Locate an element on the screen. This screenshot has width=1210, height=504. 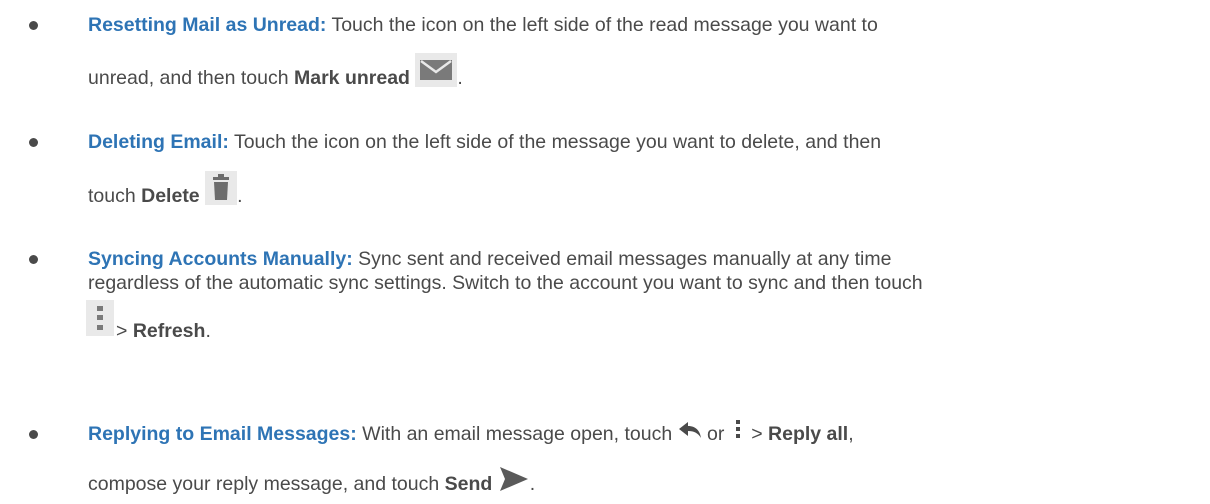
command-label: Send is located at coordinates (468, 484).